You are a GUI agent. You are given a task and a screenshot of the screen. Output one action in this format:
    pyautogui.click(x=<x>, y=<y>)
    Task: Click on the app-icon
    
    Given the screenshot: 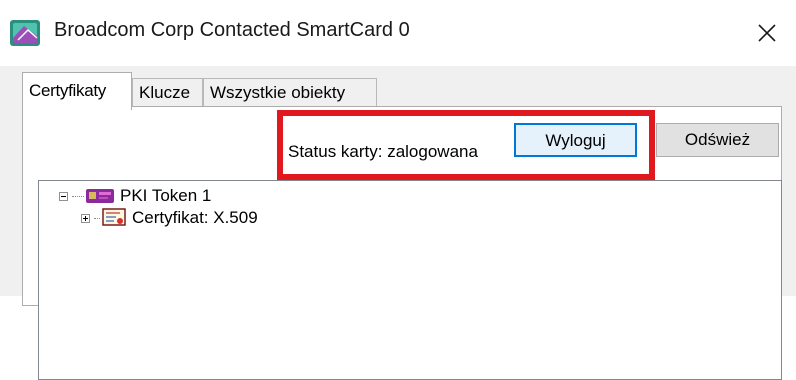 What is the action you would take?
    pyautogui.click(x=25, y=33)
    